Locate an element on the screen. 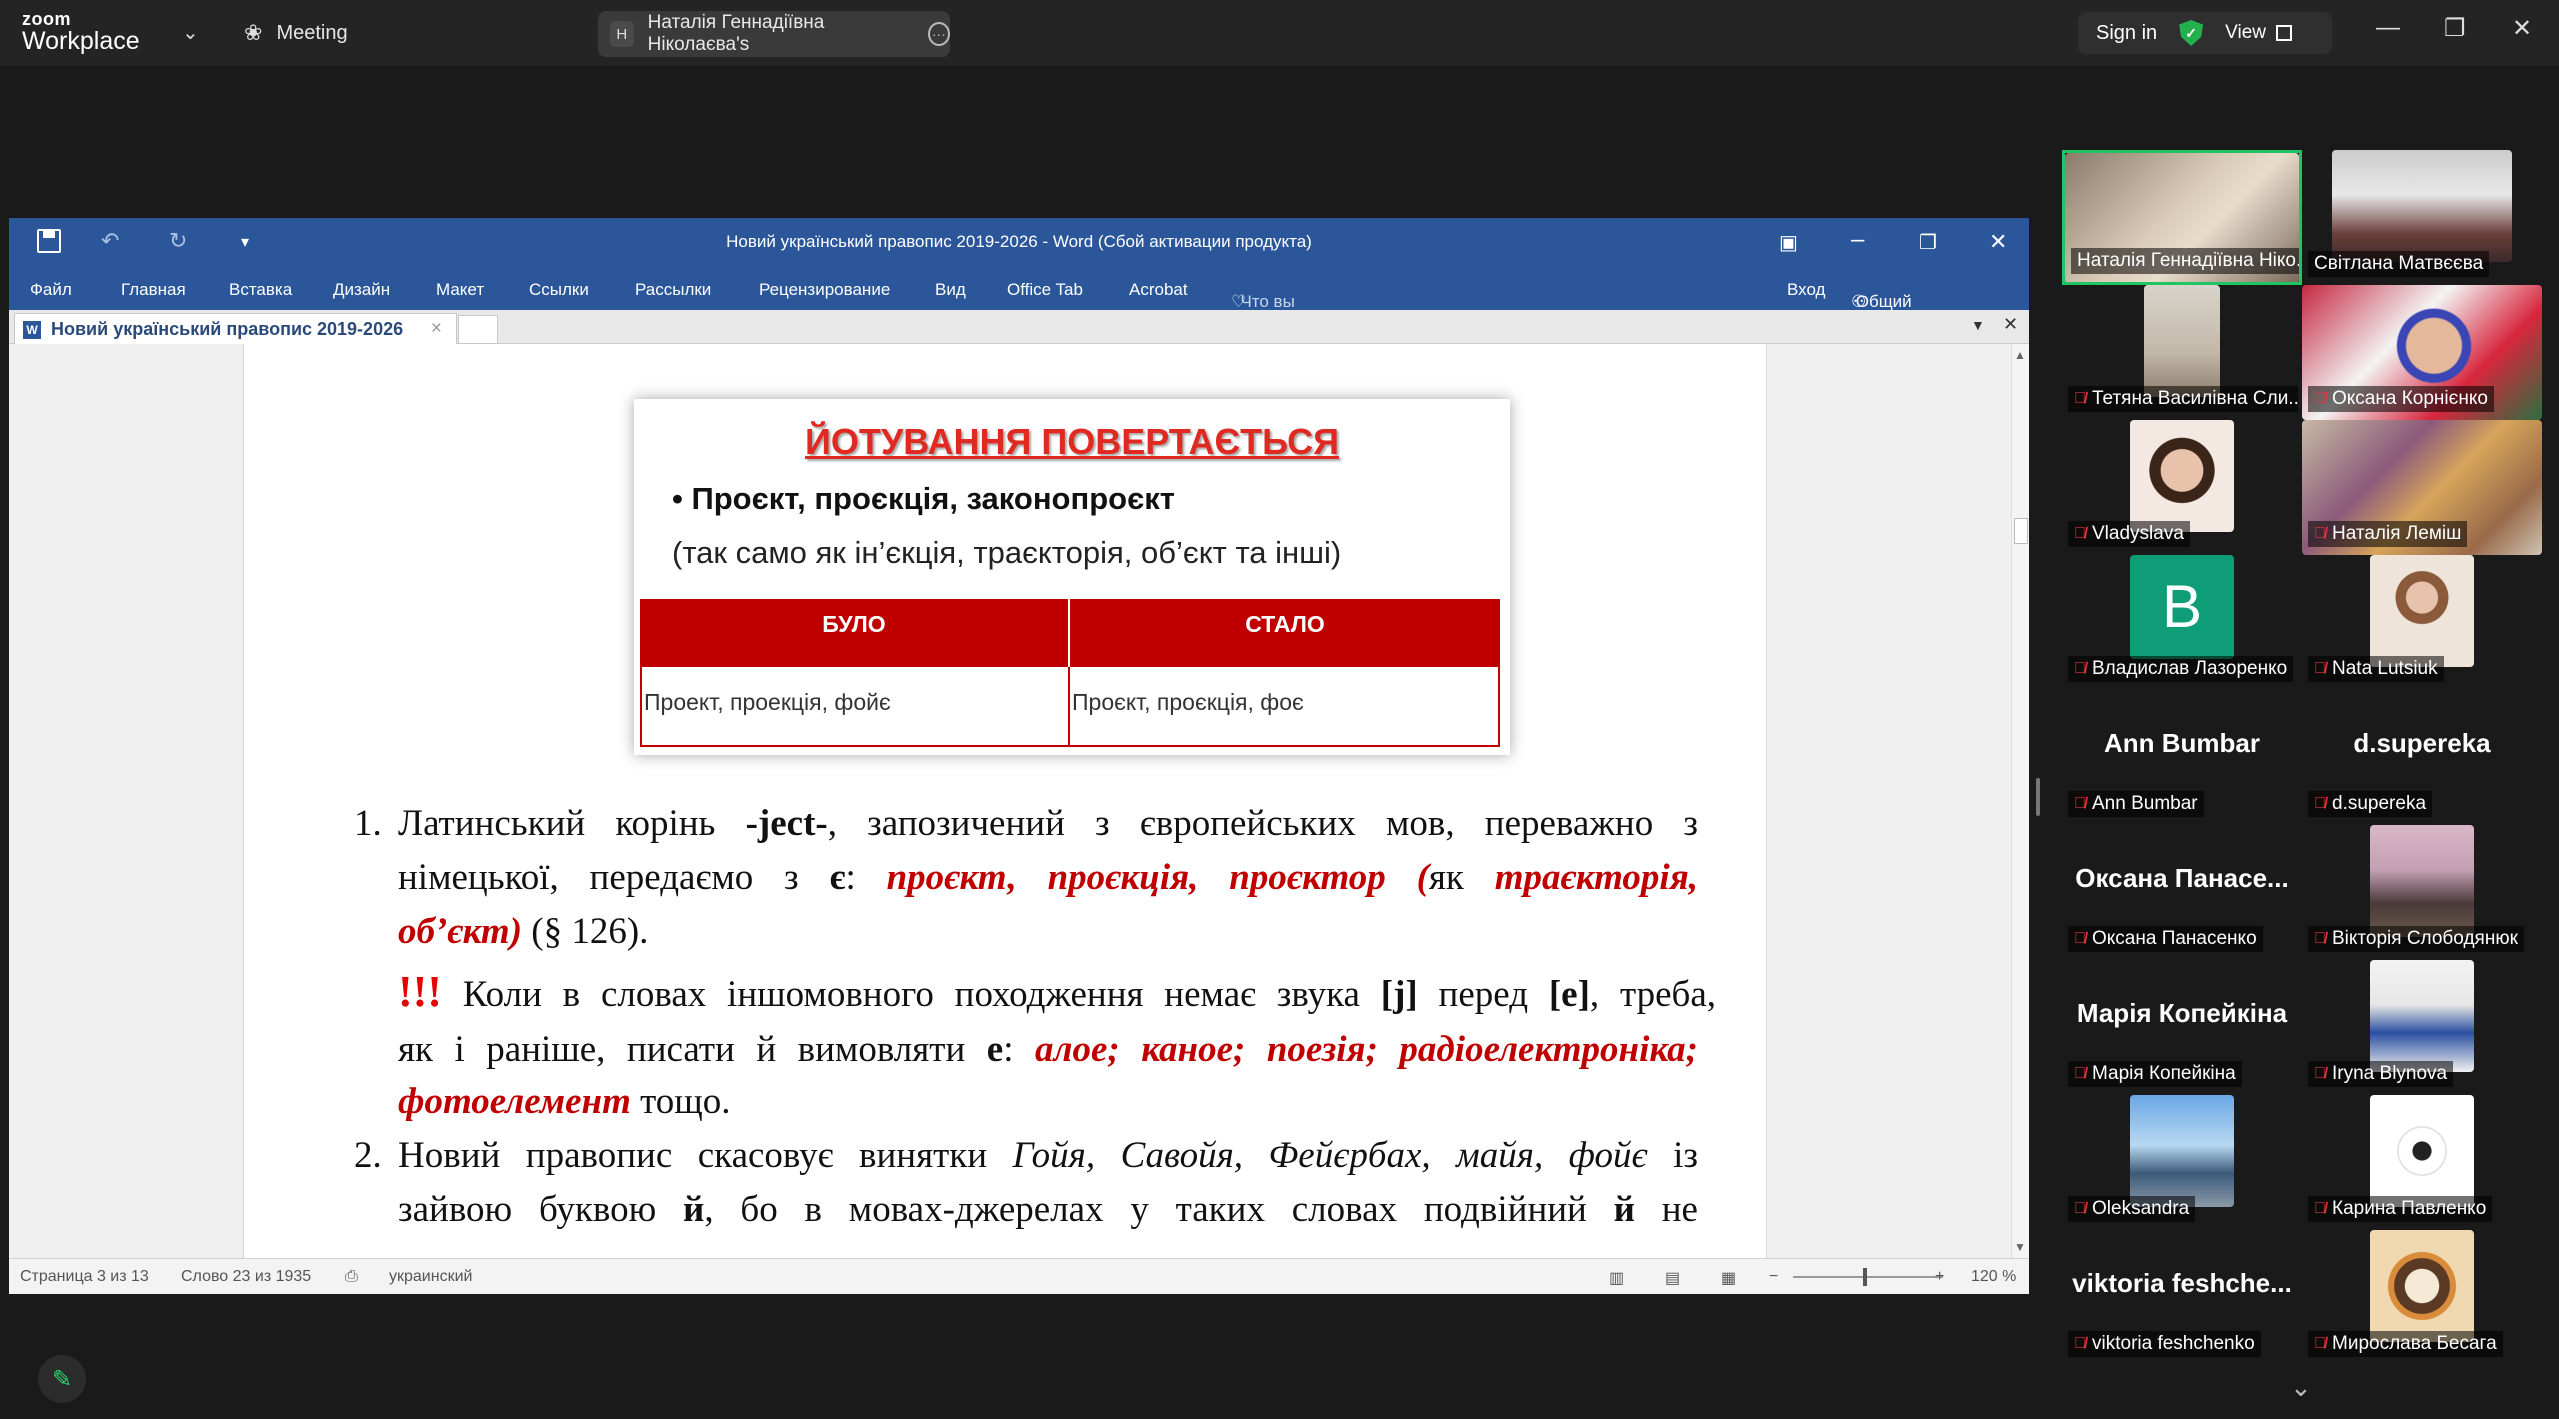  tab-view: Вид is located at coordinates (950, 290).